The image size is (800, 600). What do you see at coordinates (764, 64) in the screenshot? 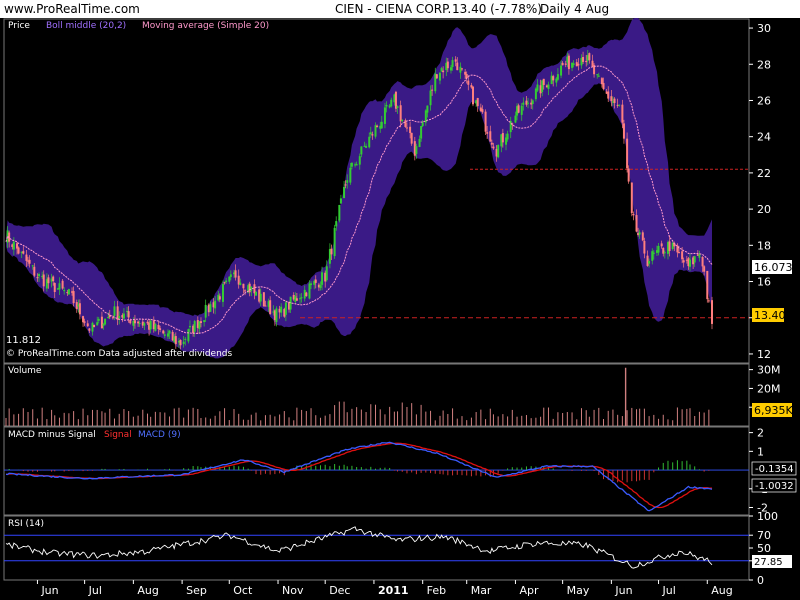
I see `price-tick-label: 28` at bounding box center [764, 64].